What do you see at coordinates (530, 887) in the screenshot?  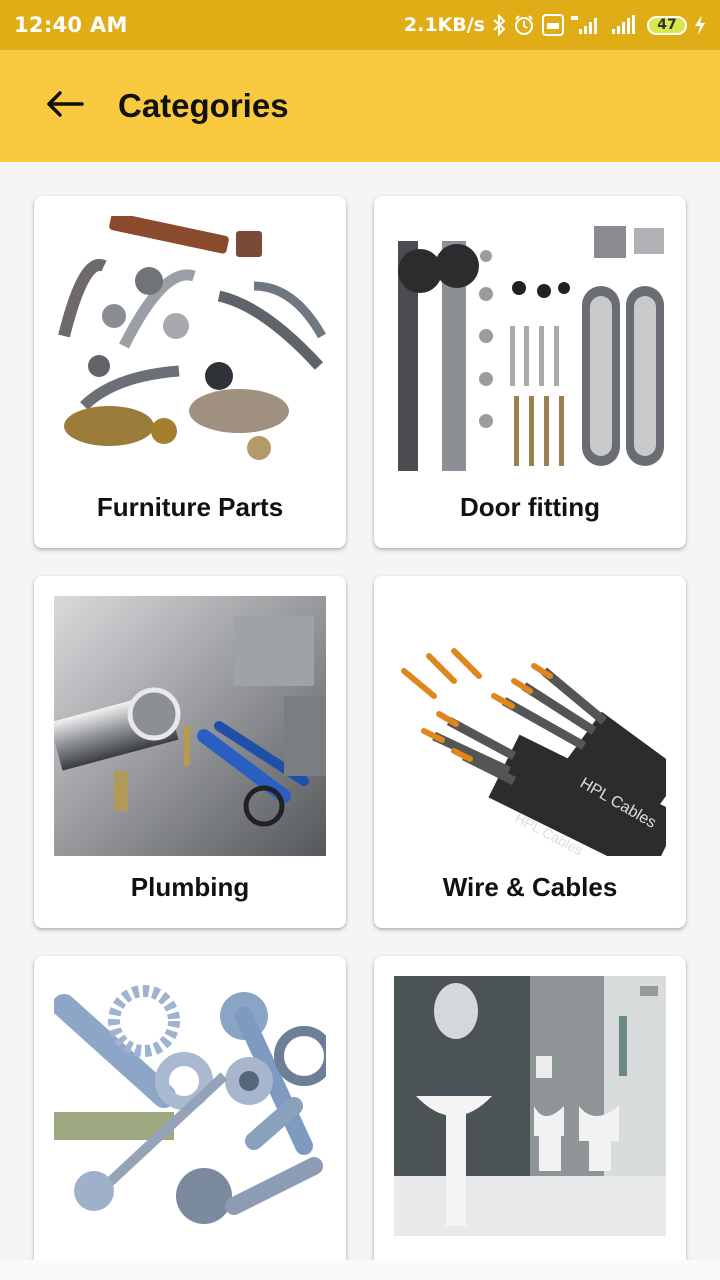 I see `category-label: Wire & Cables` at bounding box center [530, 887].